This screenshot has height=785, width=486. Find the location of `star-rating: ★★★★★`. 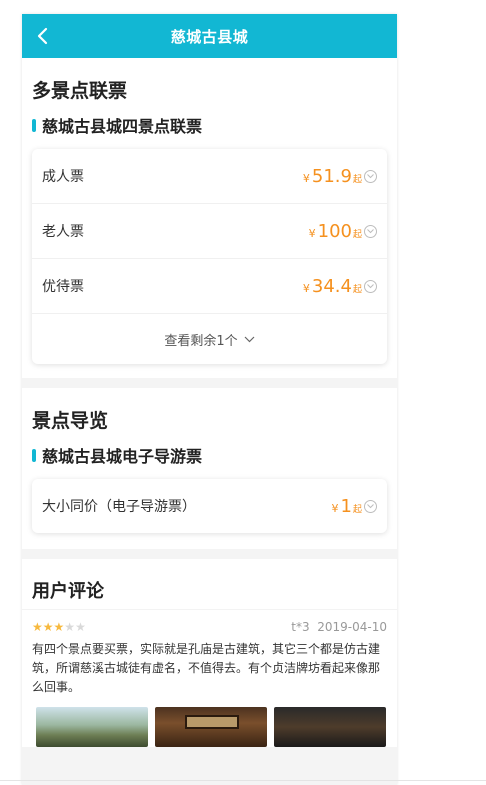

star-rating: ★★★★★ is located at coordinates (59, 627).